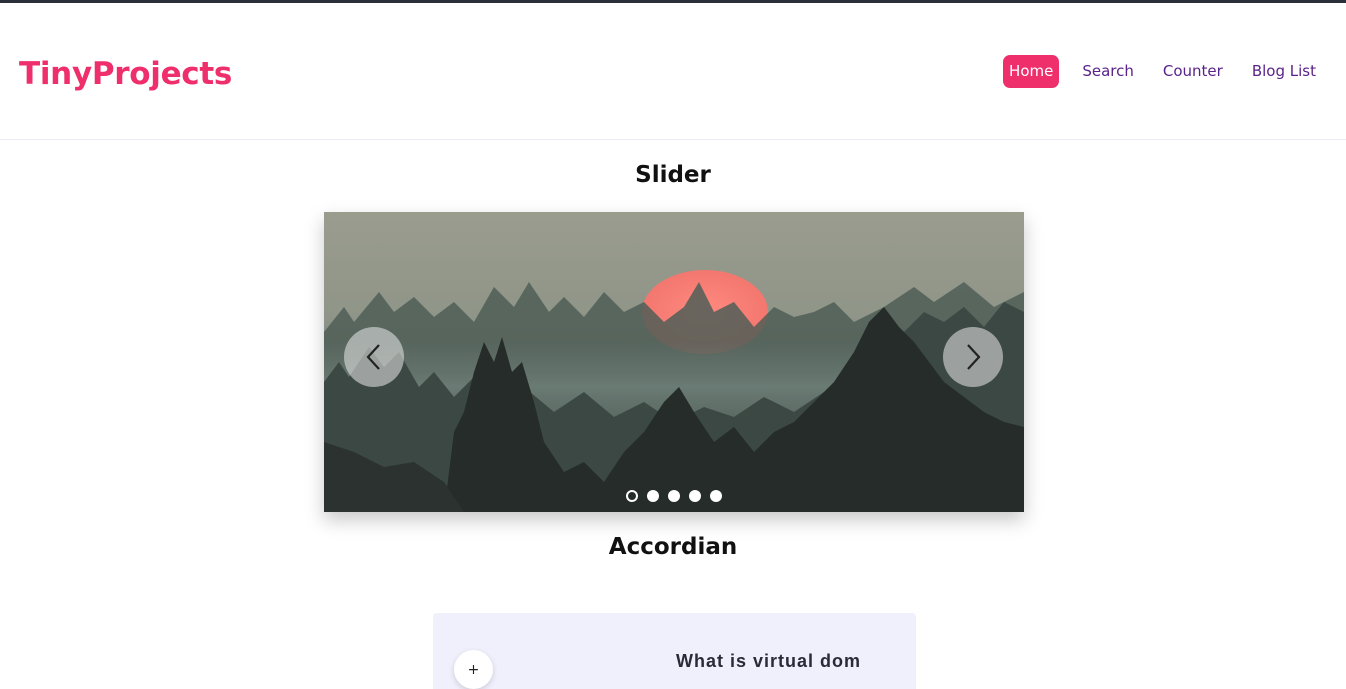  Describe the element at coordinates (1193, 71) in the screenshot. I see `nav-item-counter: Counter` at that location.